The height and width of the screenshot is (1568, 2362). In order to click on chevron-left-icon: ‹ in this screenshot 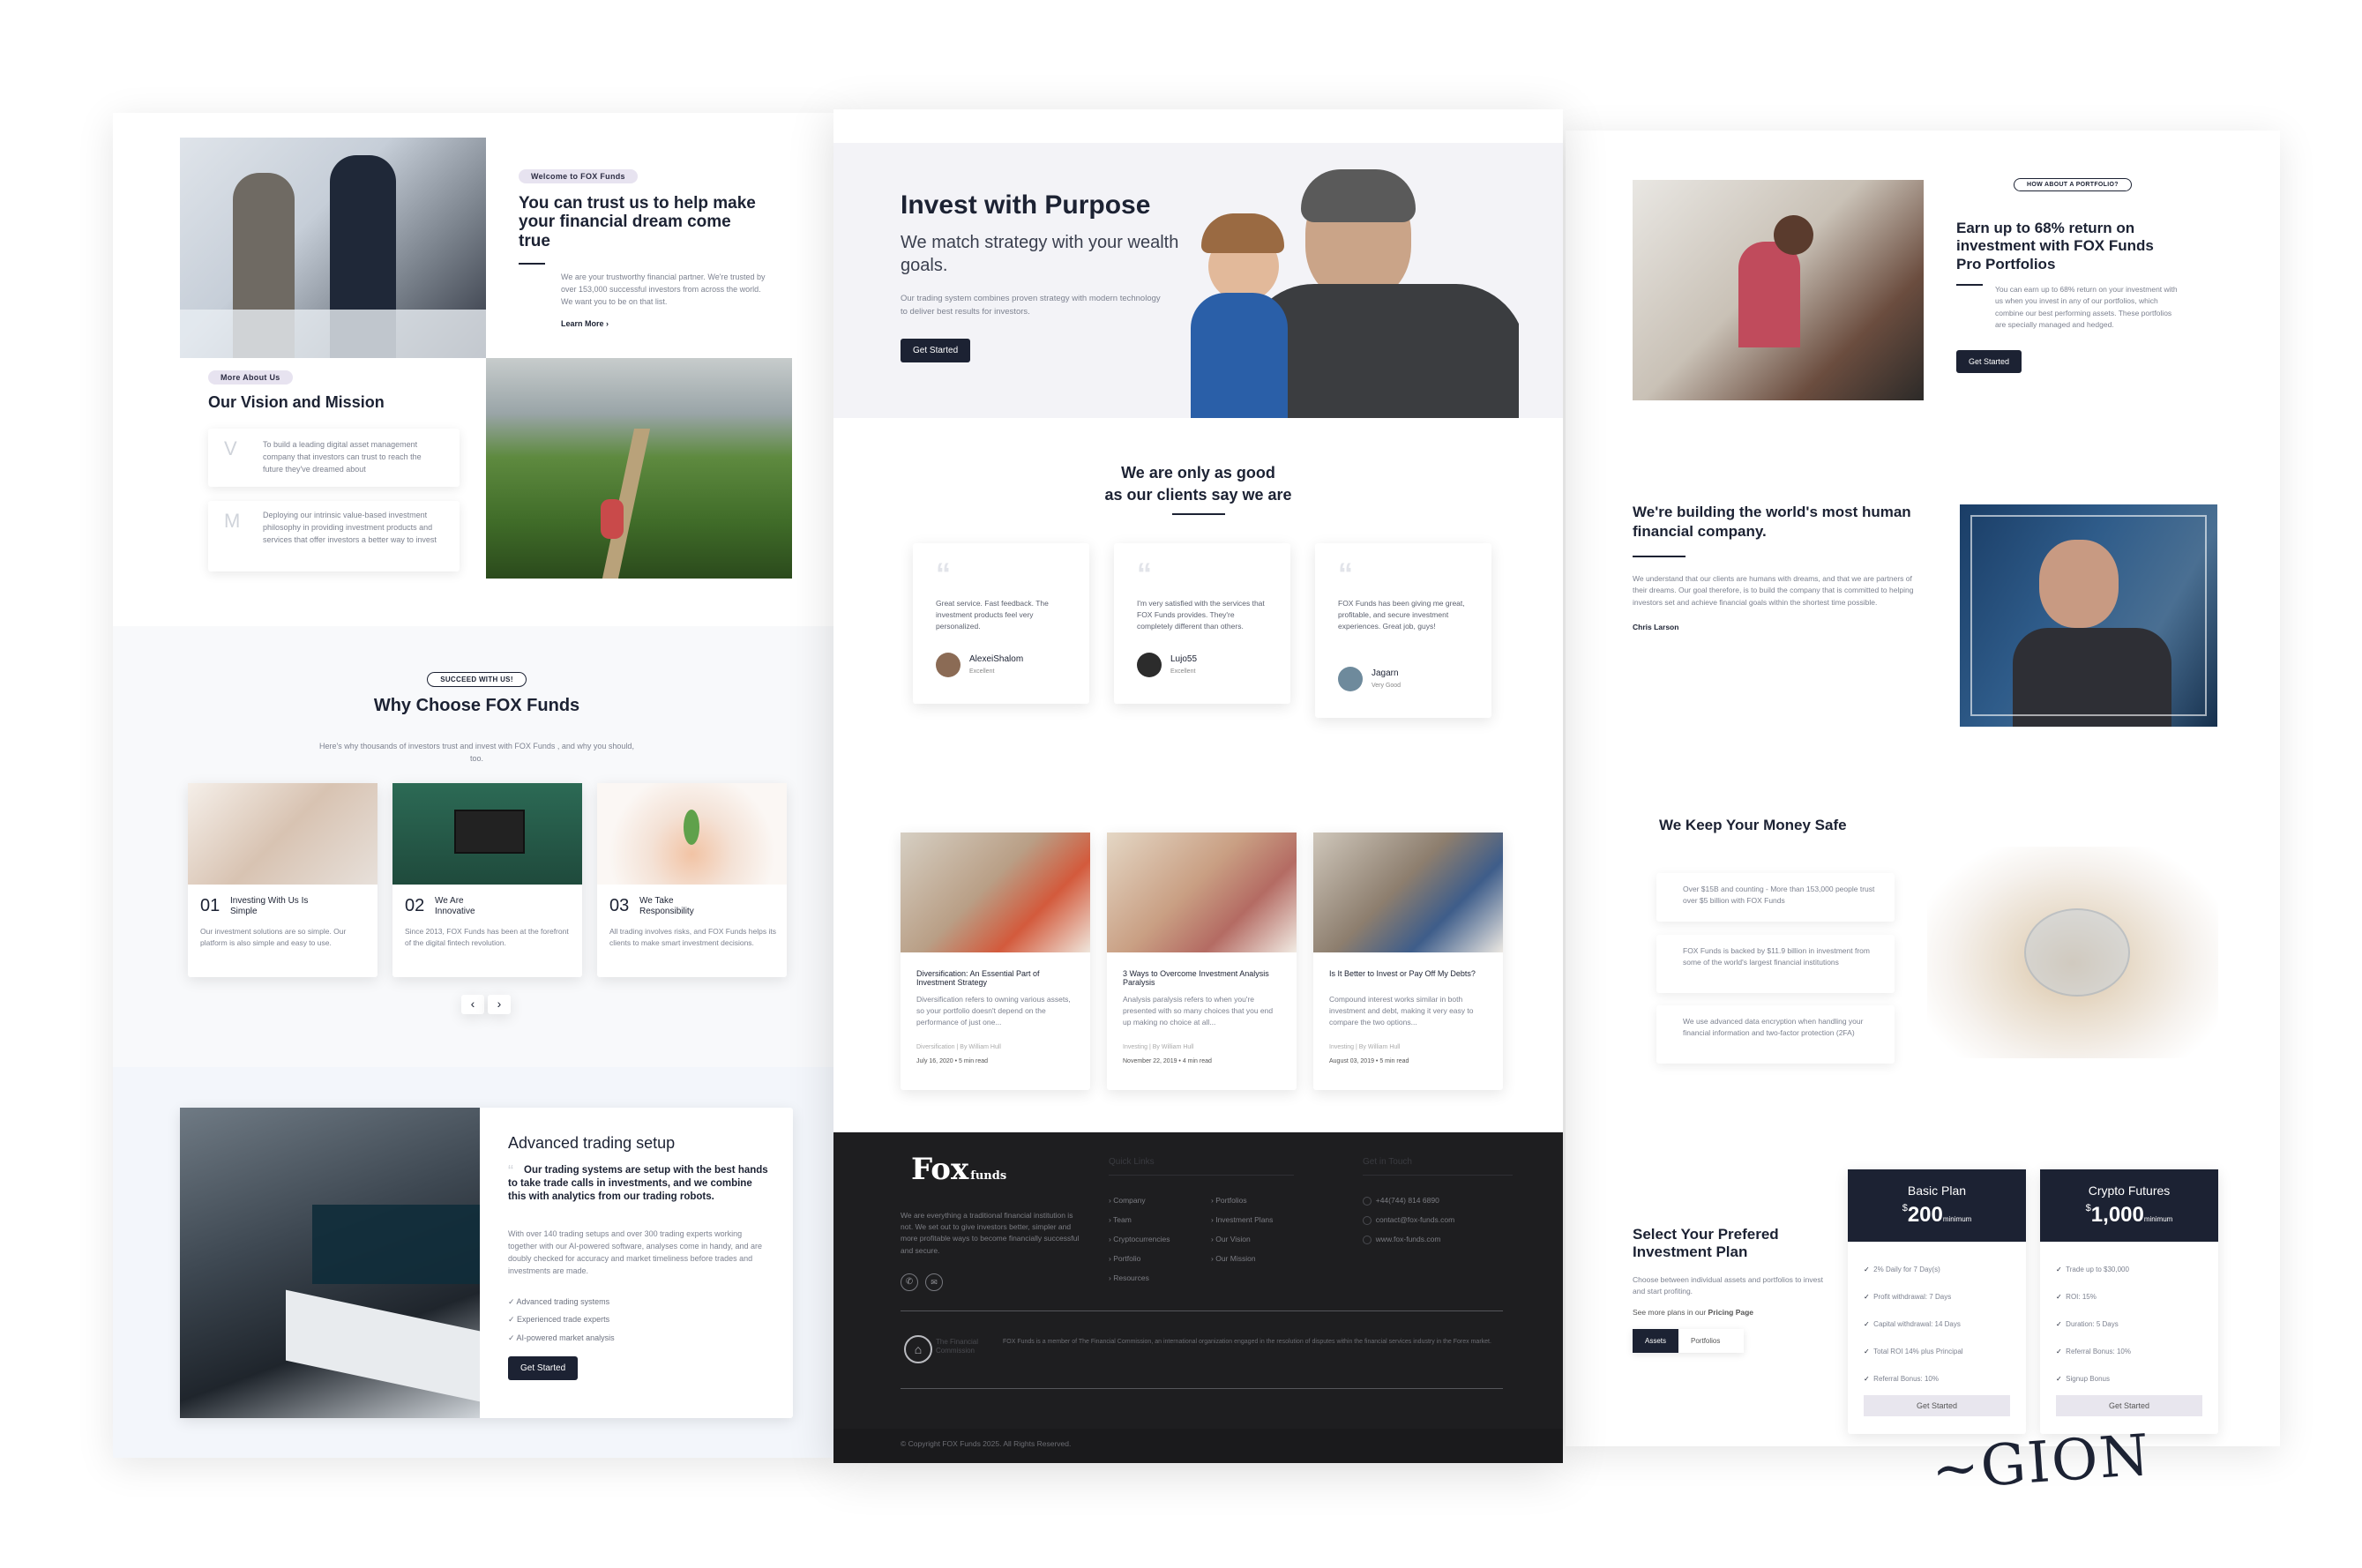, I will do `click(472, 1004)`.